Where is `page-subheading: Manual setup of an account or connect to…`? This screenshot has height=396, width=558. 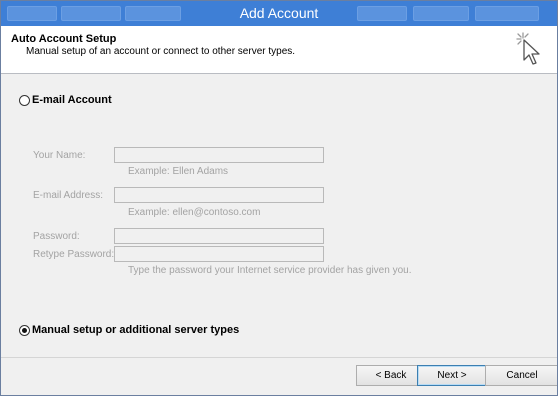 page-subheading: Manual setup of an account or connect to… is located at coordinates (161, 51).